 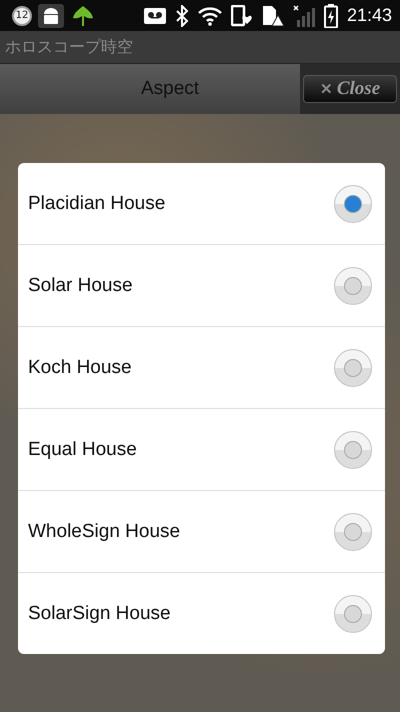 What do you see at coordinates (201, 613) in the screenshot?
I see `house-option: SolarSign House` at bounding box center [201, 613].